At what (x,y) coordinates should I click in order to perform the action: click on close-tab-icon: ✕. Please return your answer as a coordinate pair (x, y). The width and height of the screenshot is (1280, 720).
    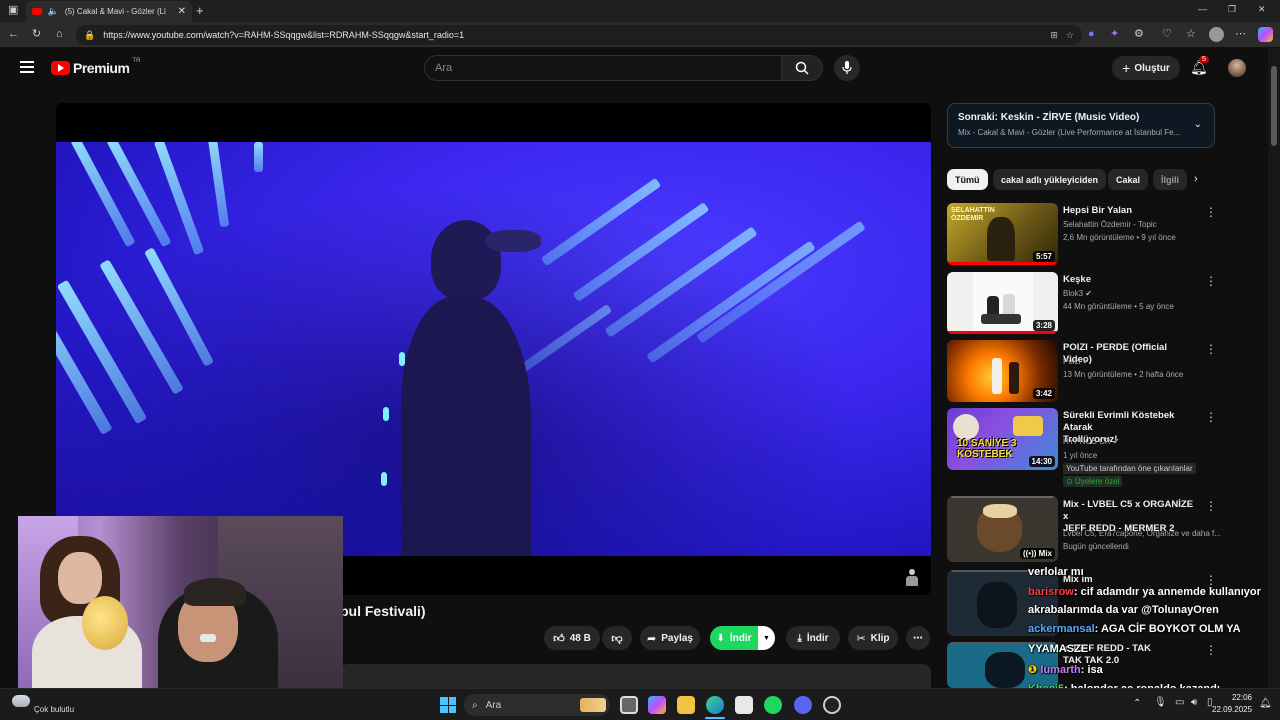
    Looking at the image, I should click on (182, 11).